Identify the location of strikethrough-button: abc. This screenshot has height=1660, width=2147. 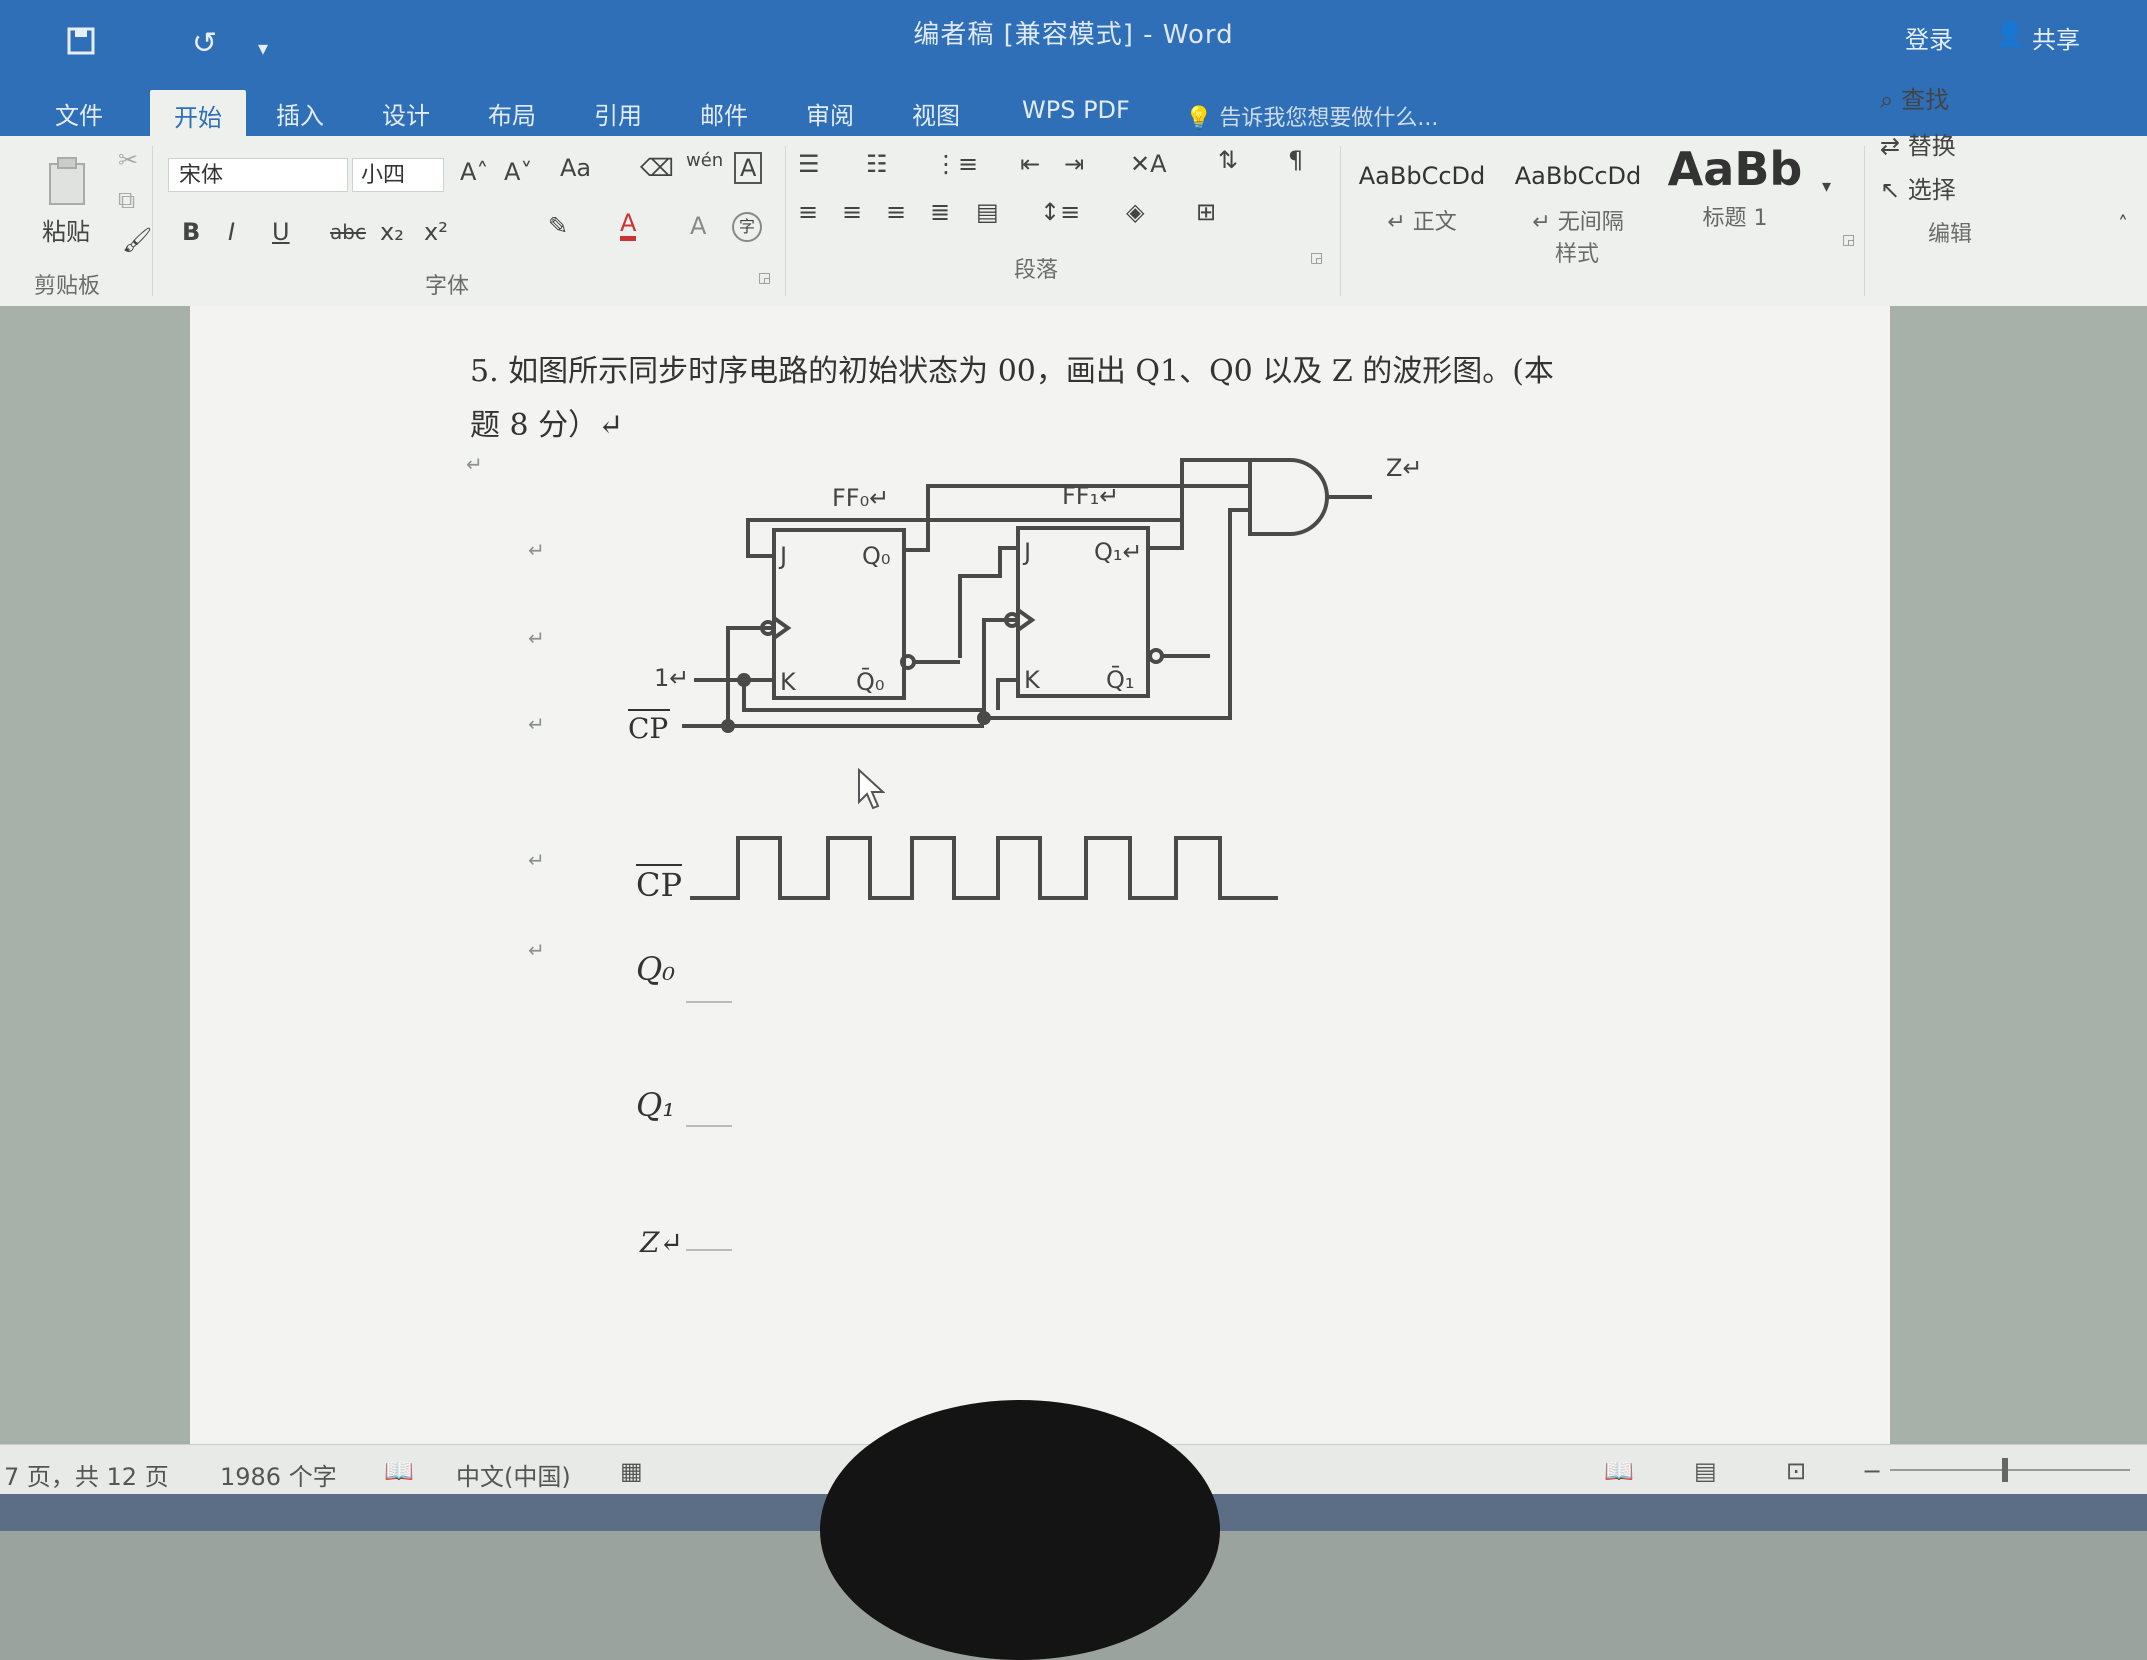
(348, 232).